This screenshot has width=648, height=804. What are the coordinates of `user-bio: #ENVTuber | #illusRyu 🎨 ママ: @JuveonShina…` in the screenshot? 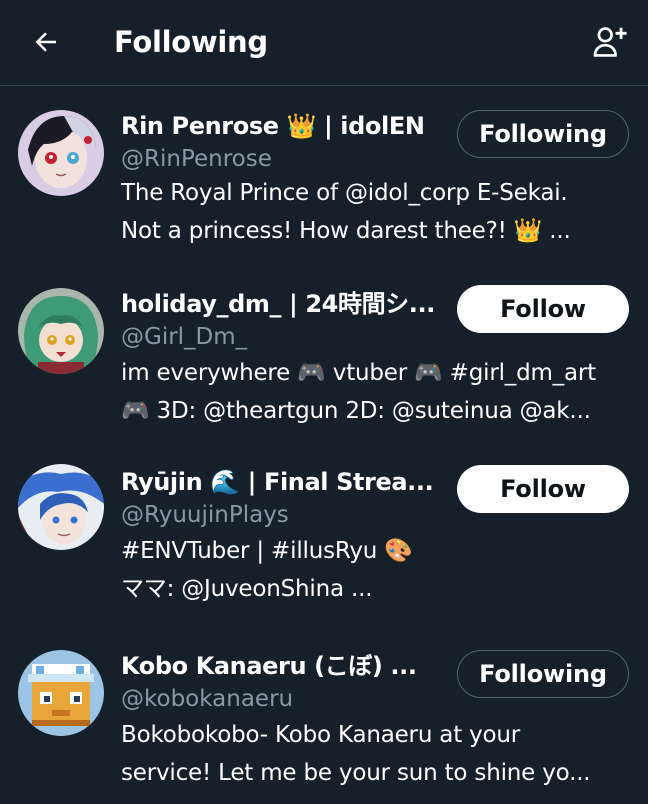 It's located at (376, 570).